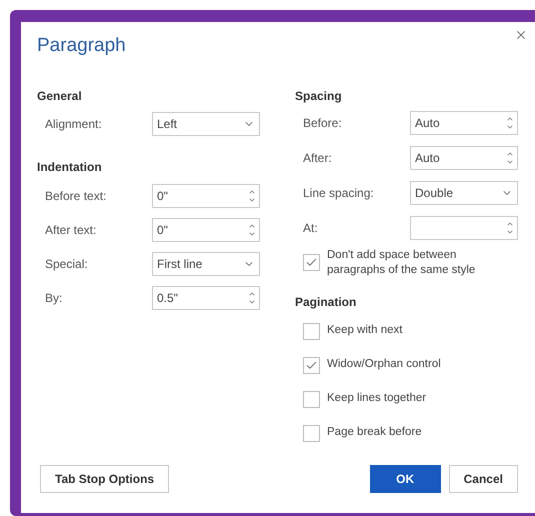 The height and width of the screenshot is (516, 535). I want to click on field-label: At:, so click(311, 228).